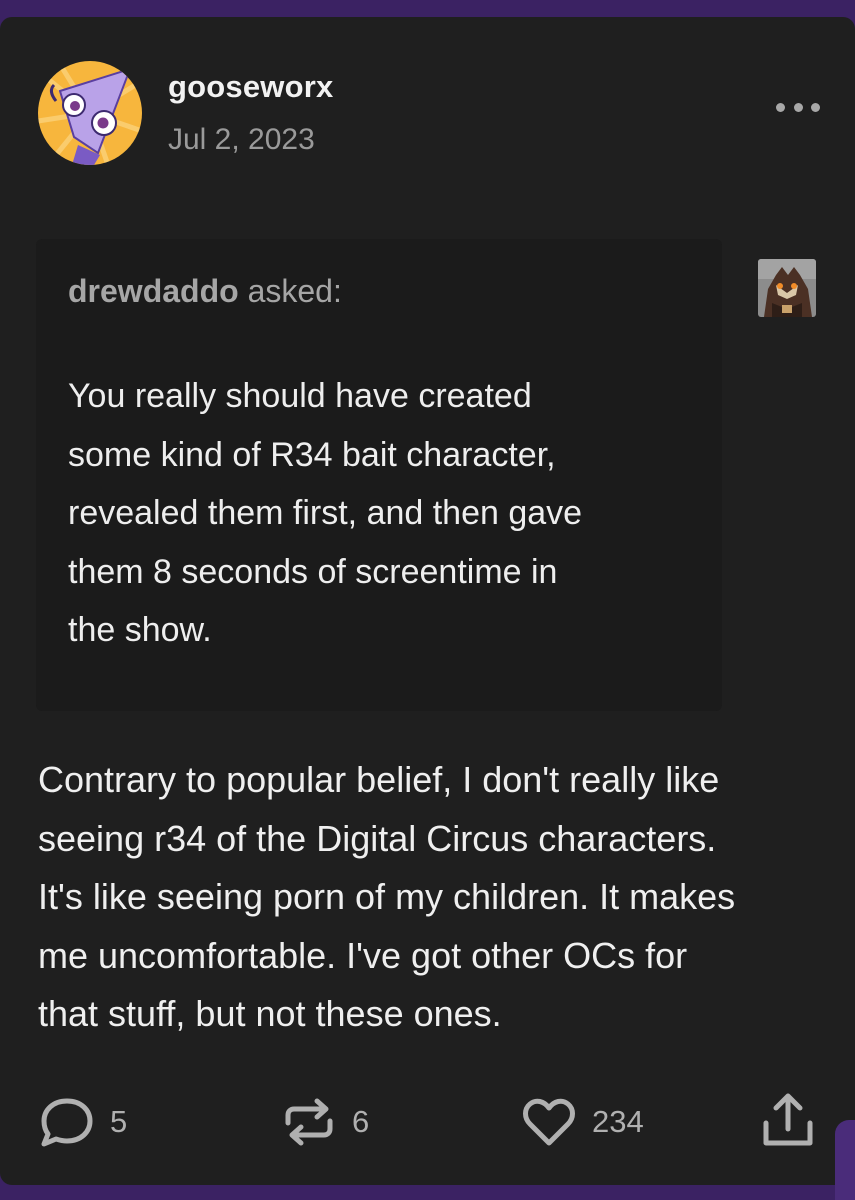  I want to click on comment-button: 5, so click(82, 1122).